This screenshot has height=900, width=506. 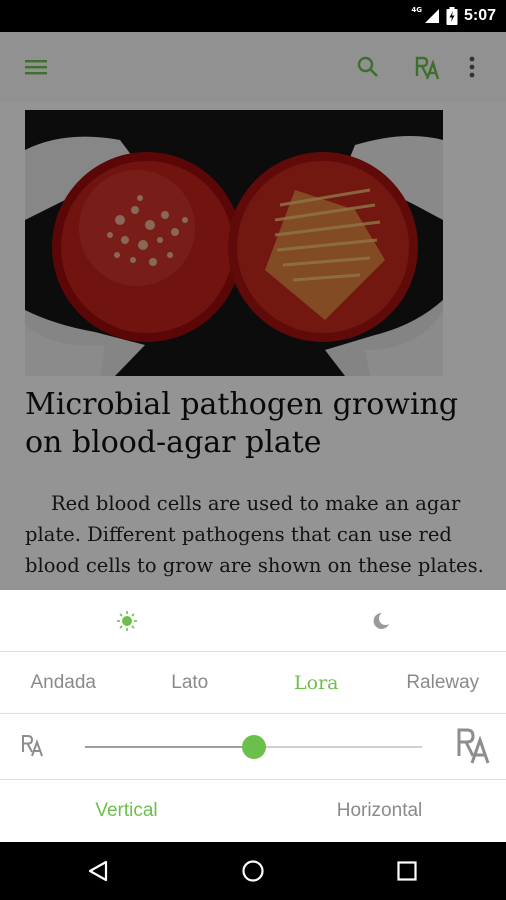 I want to click on back-icon, so click(x=98, y=871).